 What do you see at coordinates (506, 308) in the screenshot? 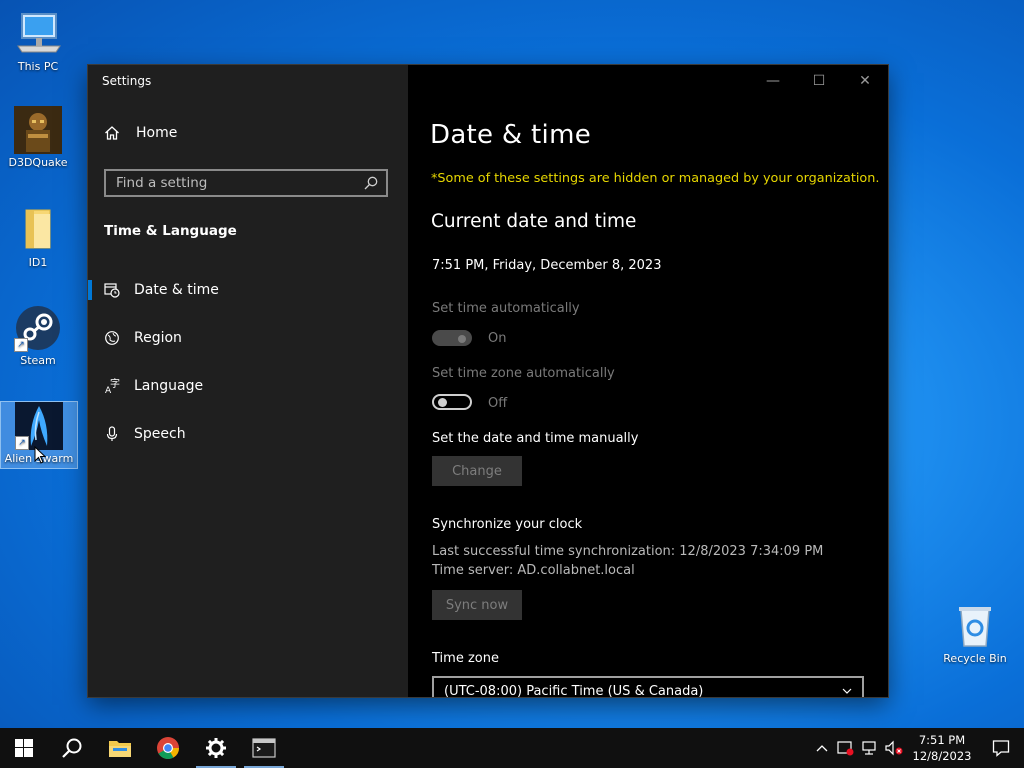
I see `set-time-auto-label: Set time automatically` at bounding box center [506, 308].